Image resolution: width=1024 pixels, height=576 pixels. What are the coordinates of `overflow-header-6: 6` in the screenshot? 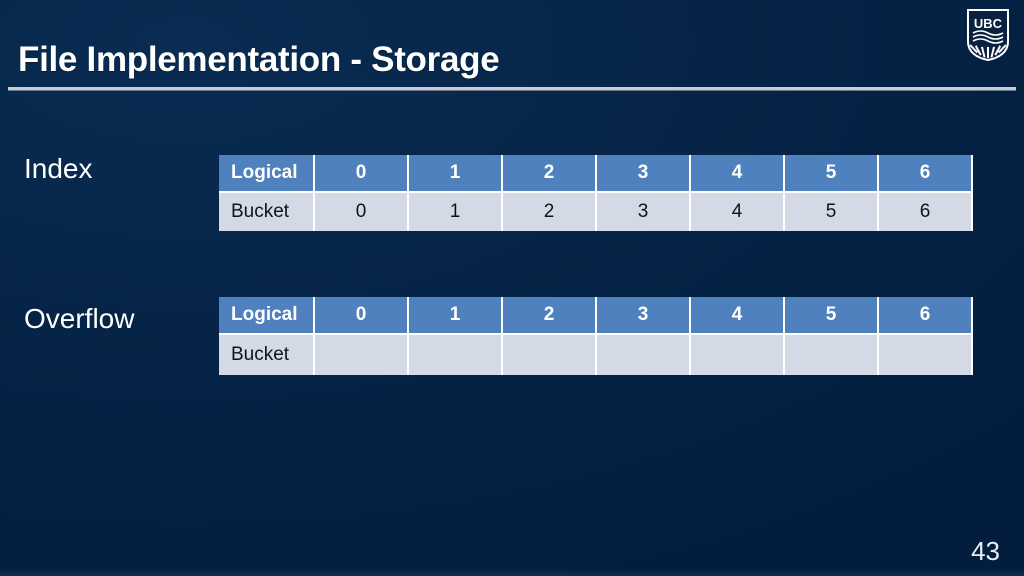 It's located at (926, 316).